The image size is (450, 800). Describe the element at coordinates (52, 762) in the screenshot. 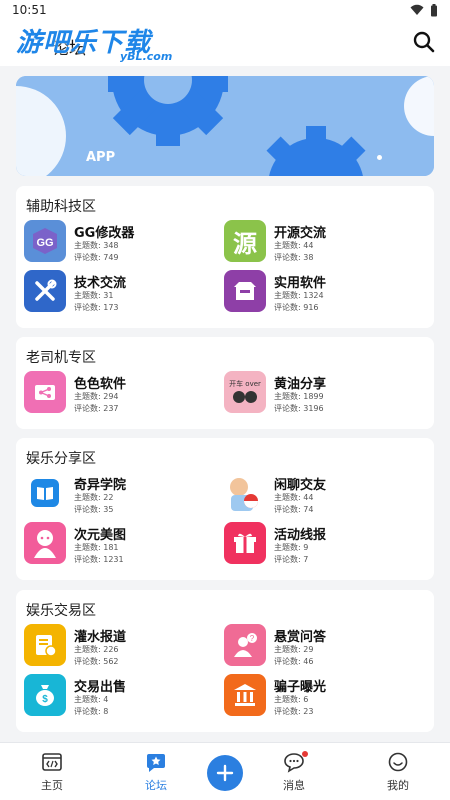

I see `code-window-icon` at that location.